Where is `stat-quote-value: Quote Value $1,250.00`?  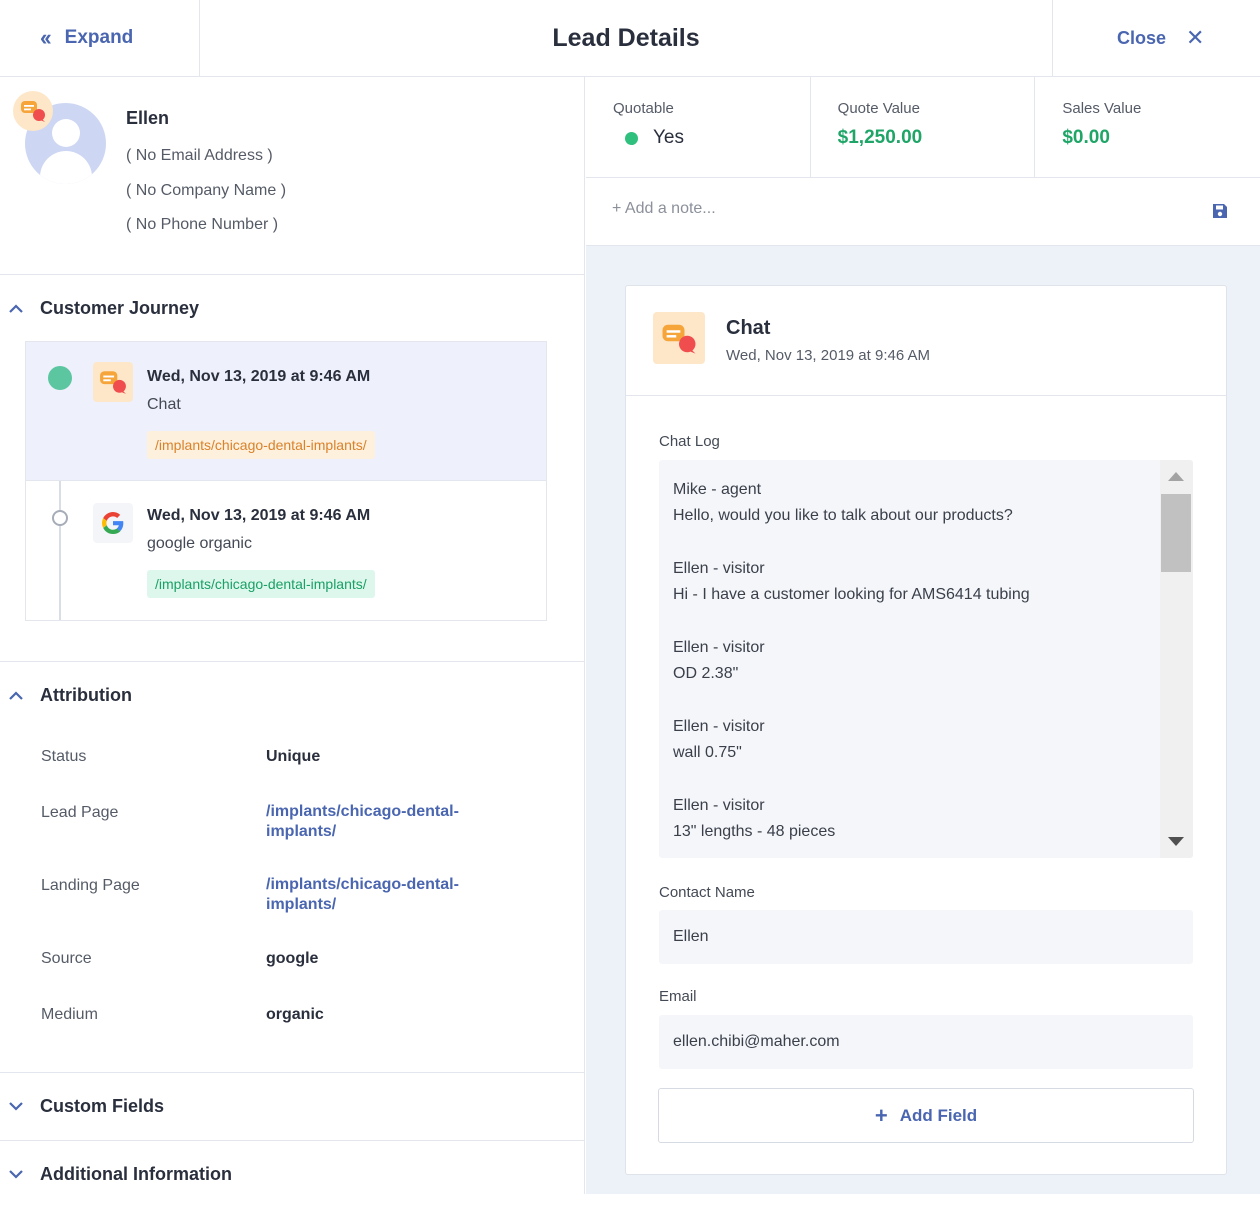 stat-quote-value: Quote Value $1,250.00 is located at coordinates (923, 127).